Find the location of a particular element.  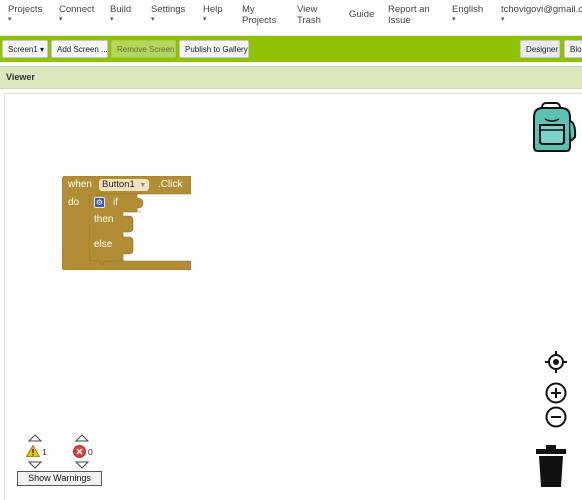

menu-language: English ▾ is located at coordinates (467, 14).